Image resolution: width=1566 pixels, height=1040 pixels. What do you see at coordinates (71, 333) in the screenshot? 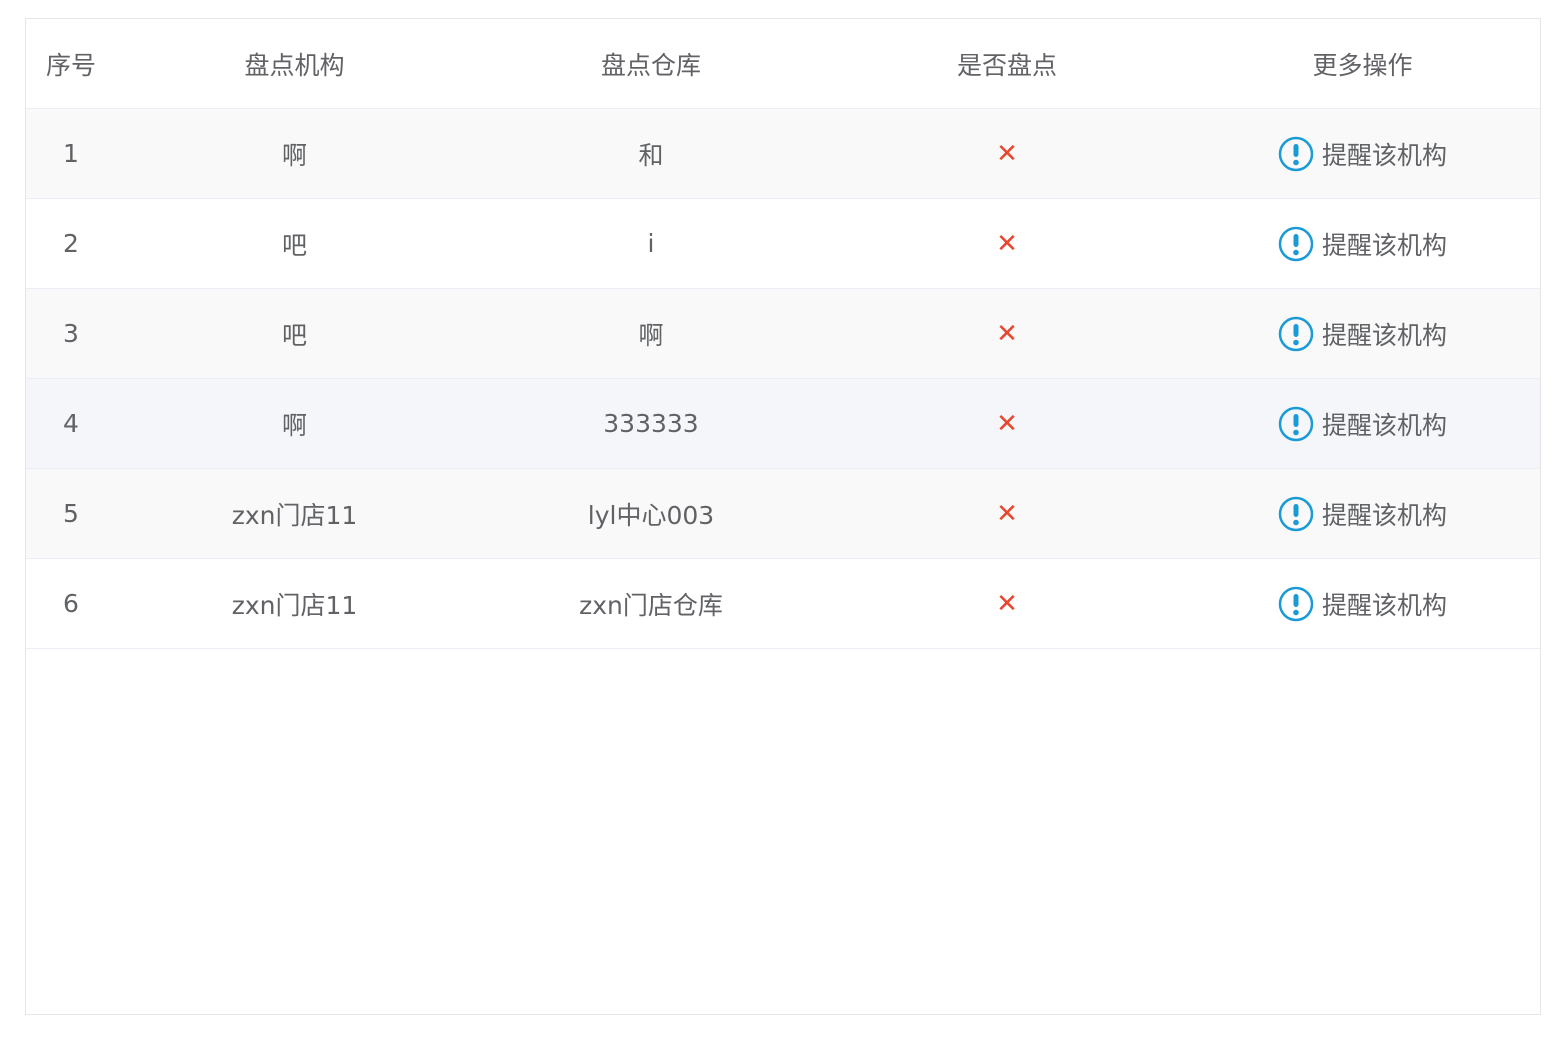
I see `row-index: 3` at bounding box center [71, 333].